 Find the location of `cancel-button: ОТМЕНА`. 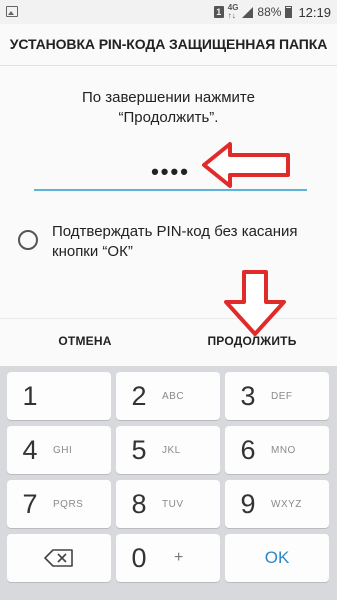

cancel-button: ОТМЕНА is located at coordinates (85, 344).